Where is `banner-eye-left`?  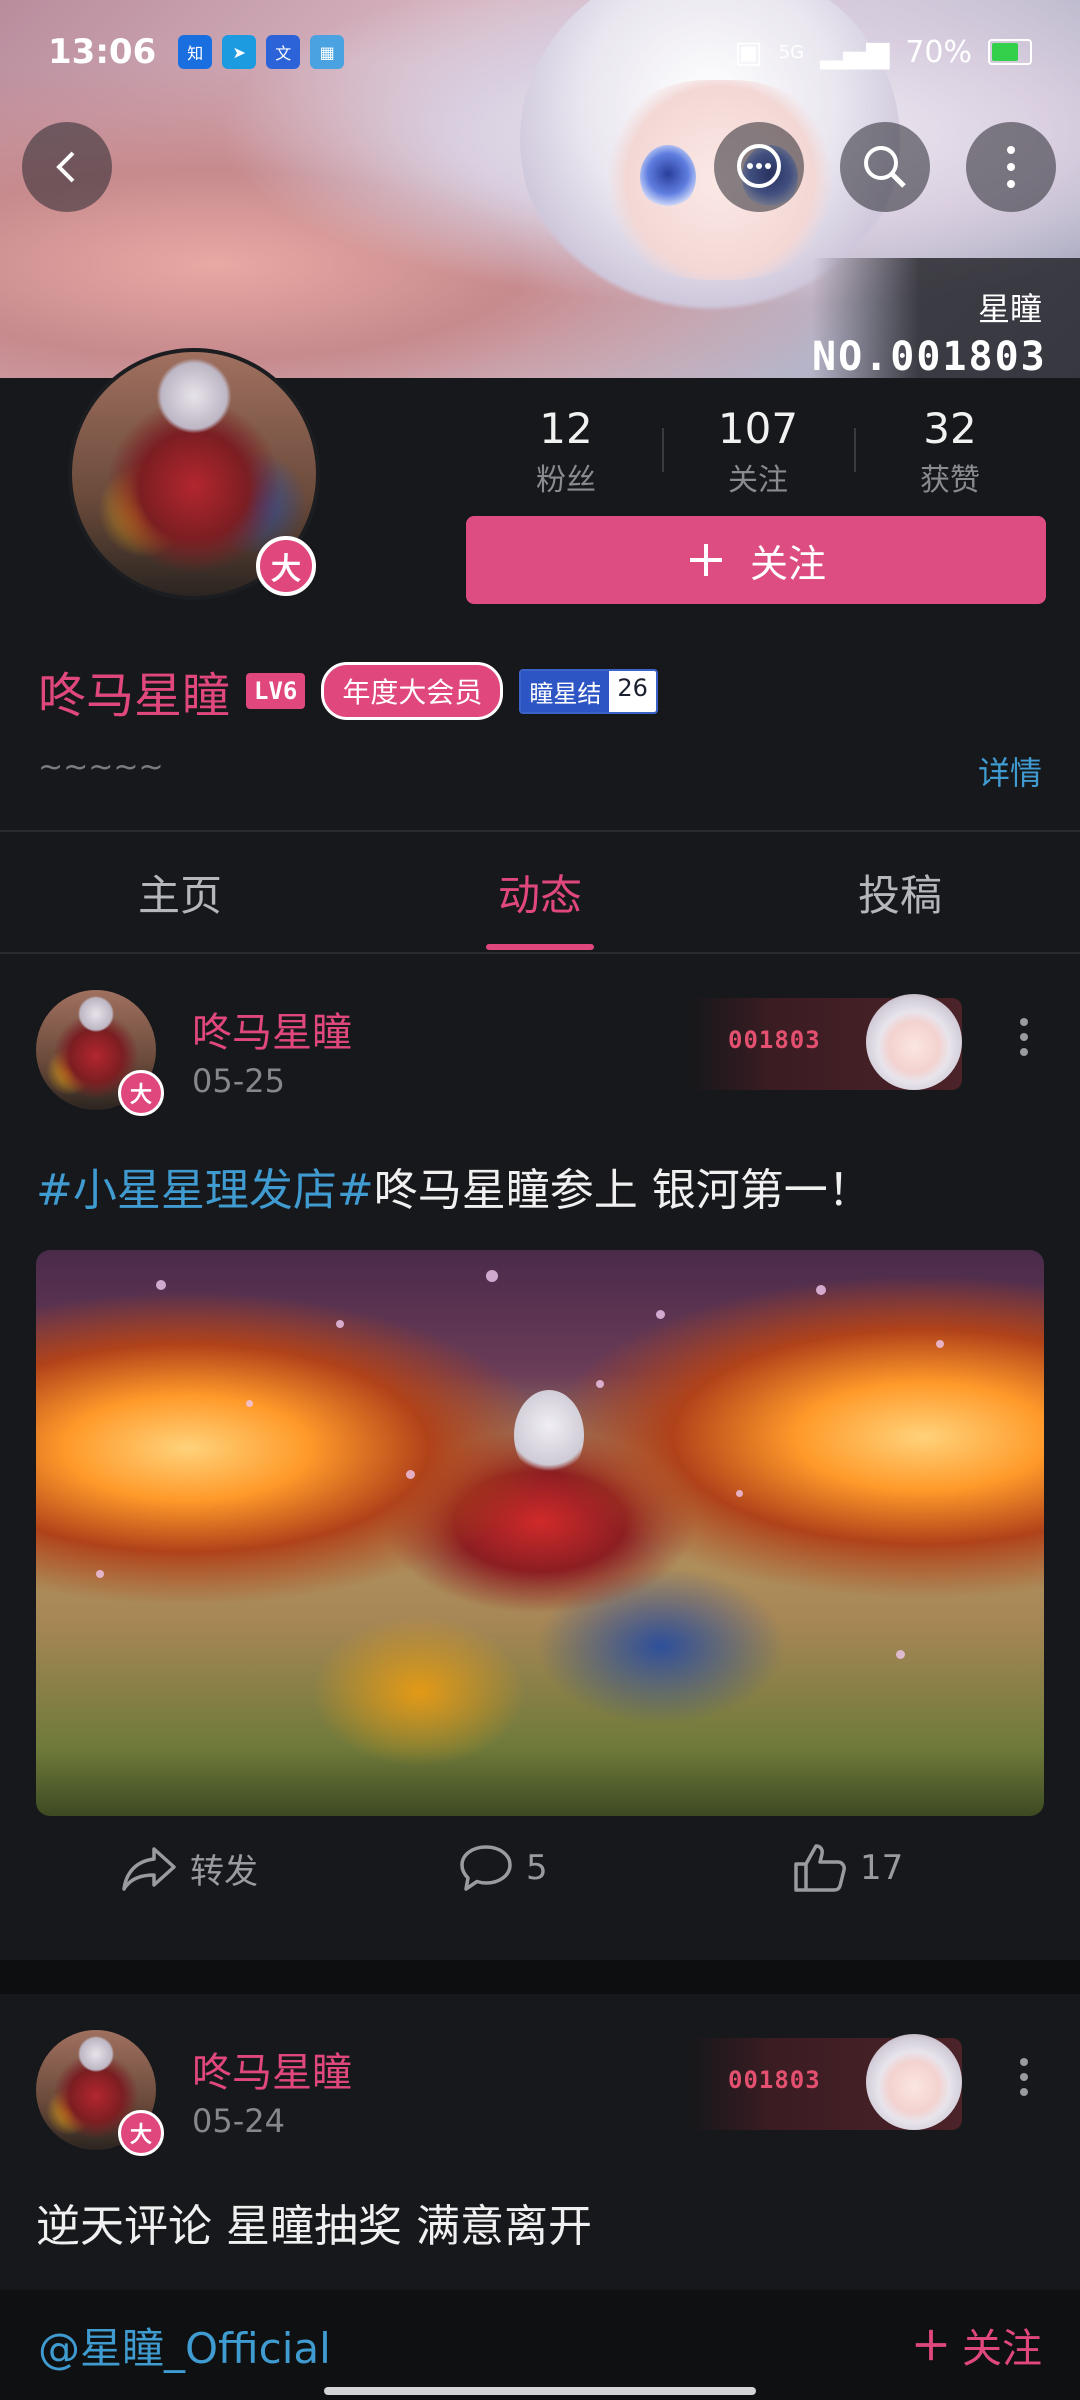 banner-eye-left is located at coordinates (668, 177).